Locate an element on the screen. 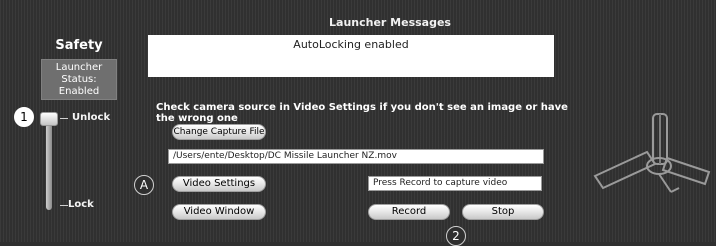 The image size is (716, 246). record-button: Record is located at coordinates (409, 212).